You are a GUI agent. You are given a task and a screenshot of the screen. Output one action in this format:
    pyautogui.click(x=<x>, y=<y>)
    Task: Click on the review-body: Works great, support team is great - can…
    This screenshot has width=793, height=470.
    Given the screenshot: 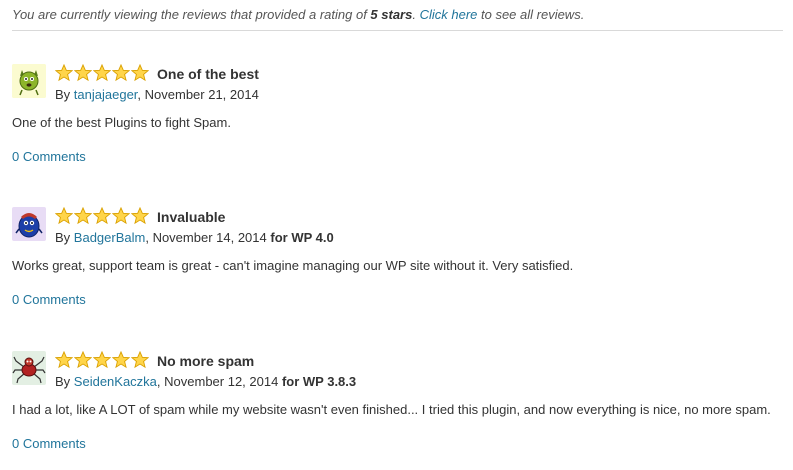 What is the action you would take?
    pyautogui.click(x=293, y=265)
    